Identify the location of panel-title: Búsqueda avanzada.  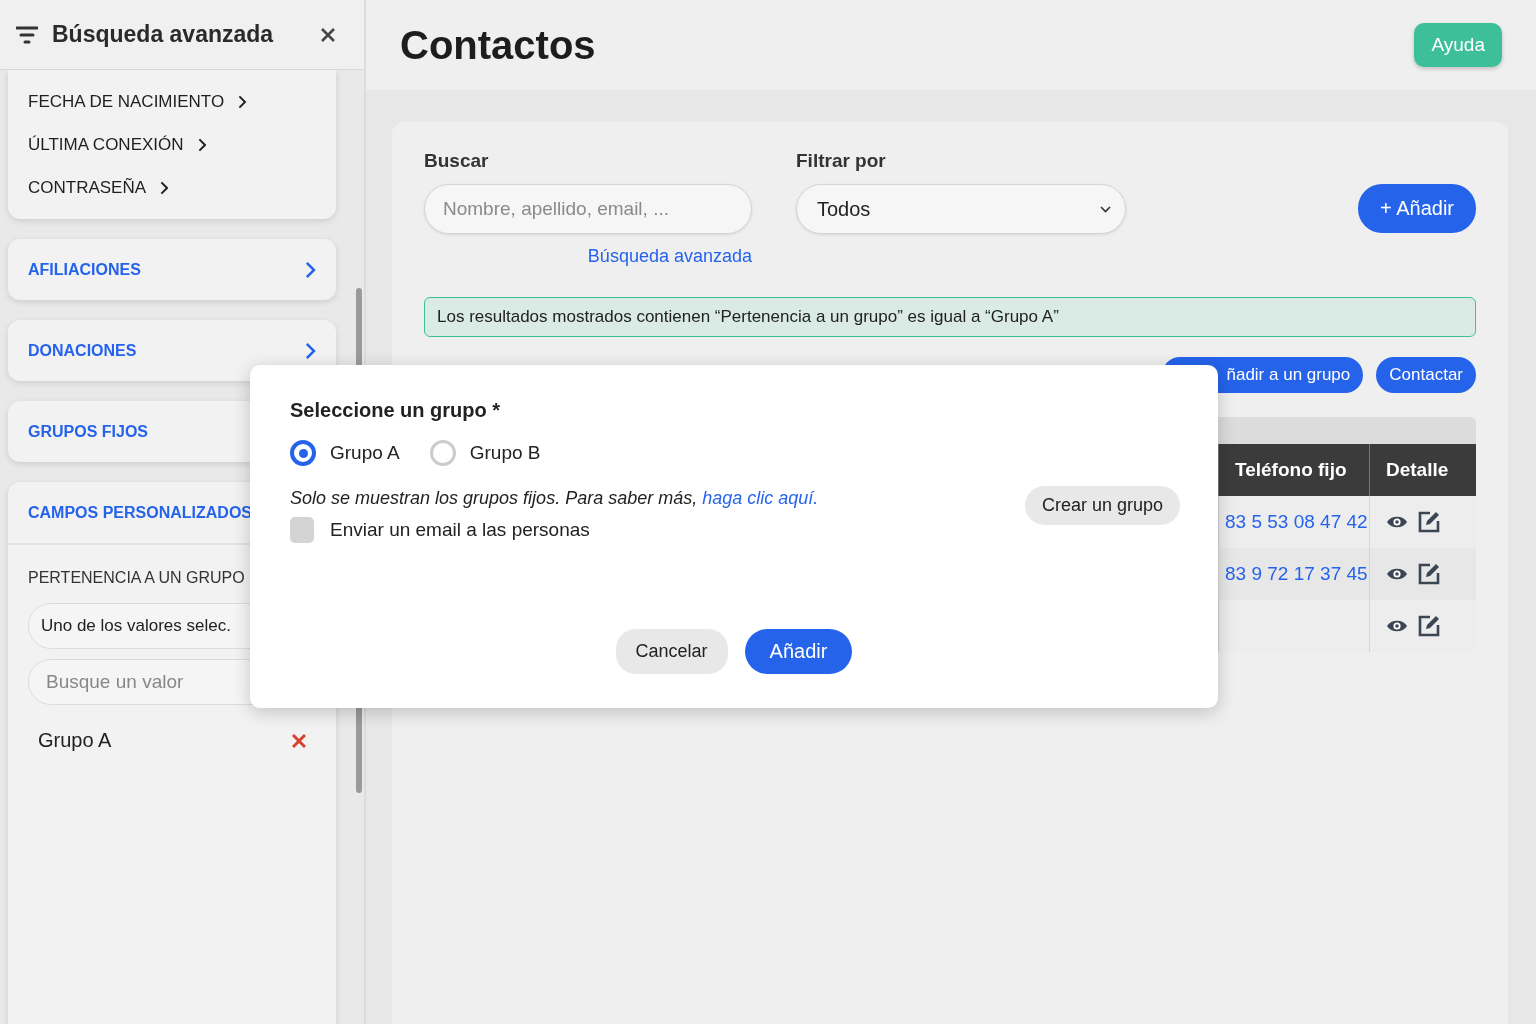
(163, 34).